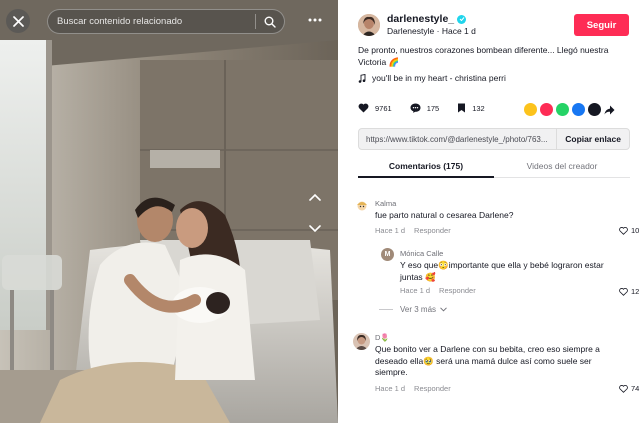 Image resolution: width=640 pixels, height=423 pixels. Describe the element at coordinates (578, 109) in the screenshot. I see `facebook-icon` at that location.